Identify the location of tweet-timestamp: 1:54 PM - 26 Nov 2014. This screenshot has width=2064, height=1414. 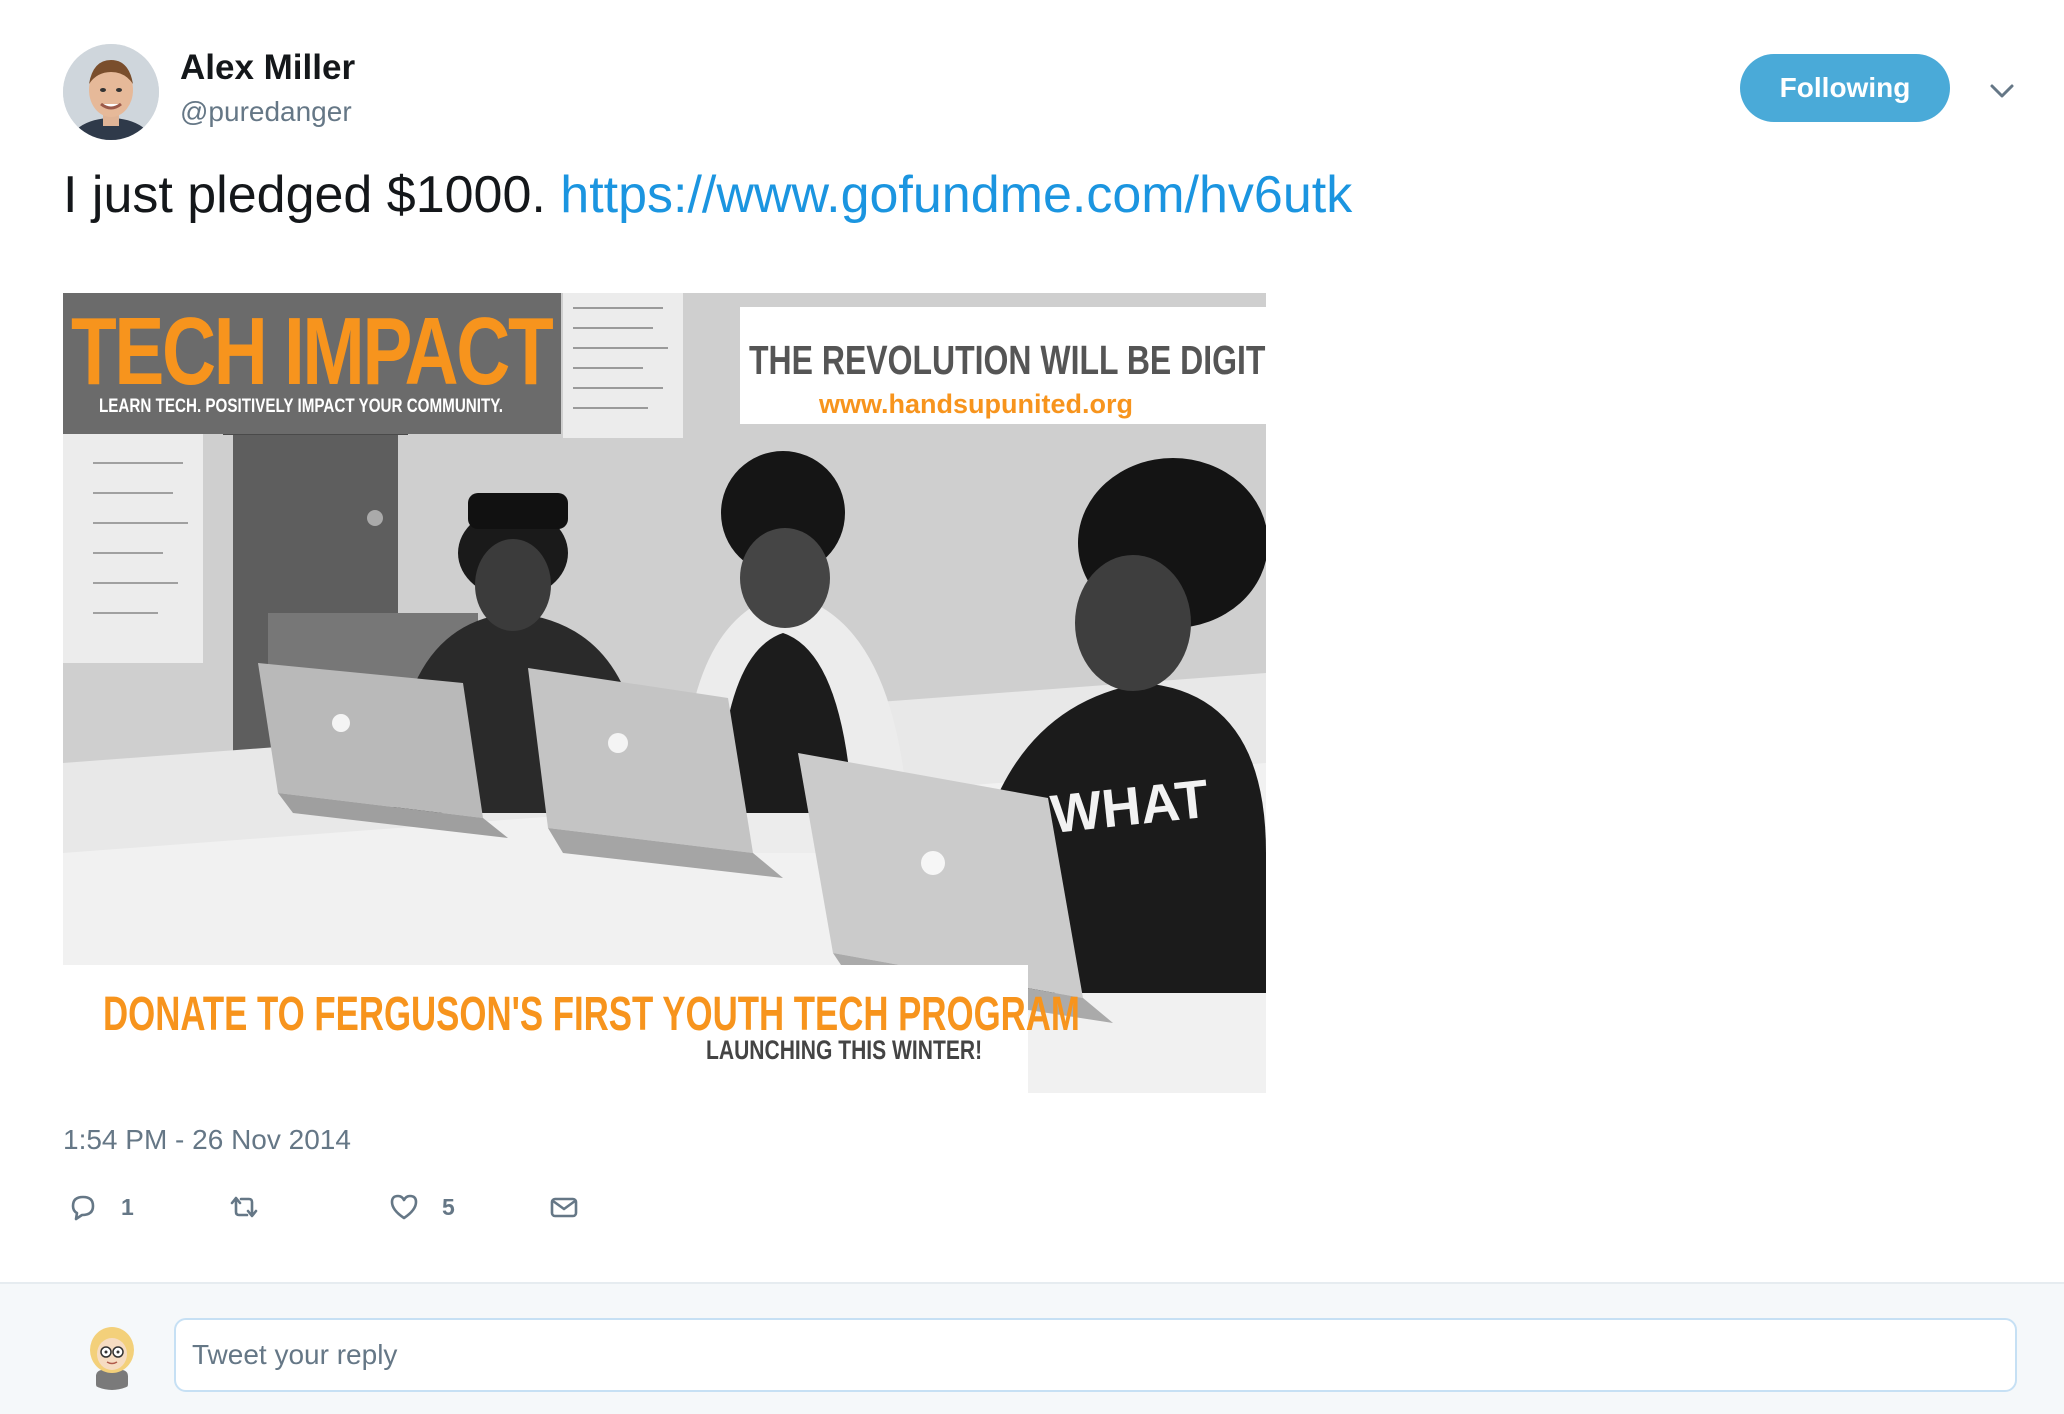
(207, 1140).